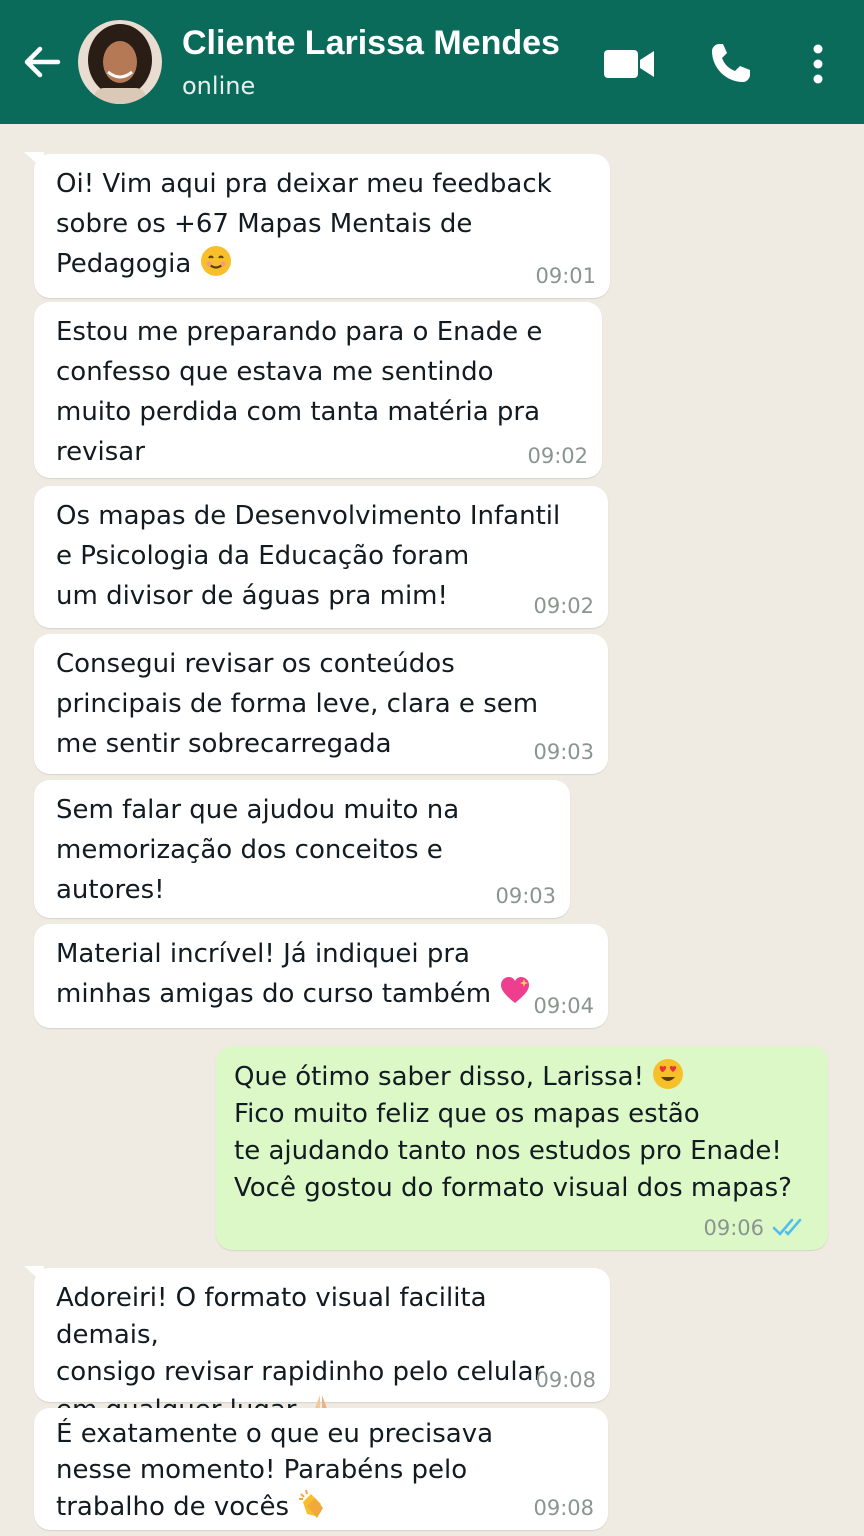 The height and width of the screenshot is (1536, 864). What do you see at coordinates (304, 184) in the screenshot?
I see `message-line: Oi! Vim aqui pra deixar meu feedback` at bounding box center [304, 184].